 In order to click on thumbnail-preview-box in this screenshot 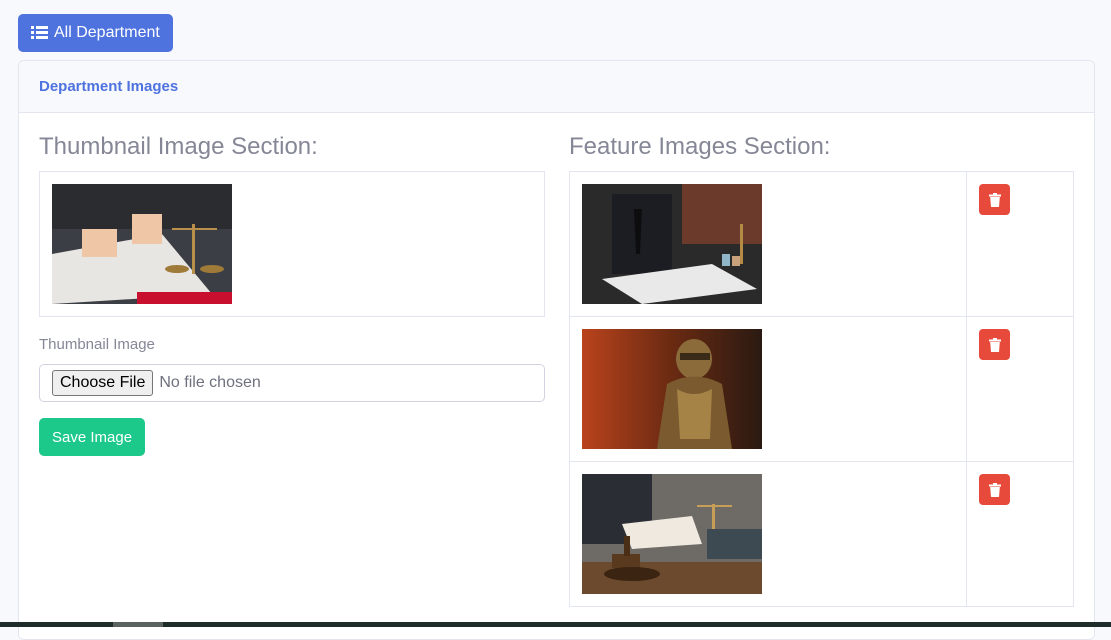, I will do `click(292, 244)`.